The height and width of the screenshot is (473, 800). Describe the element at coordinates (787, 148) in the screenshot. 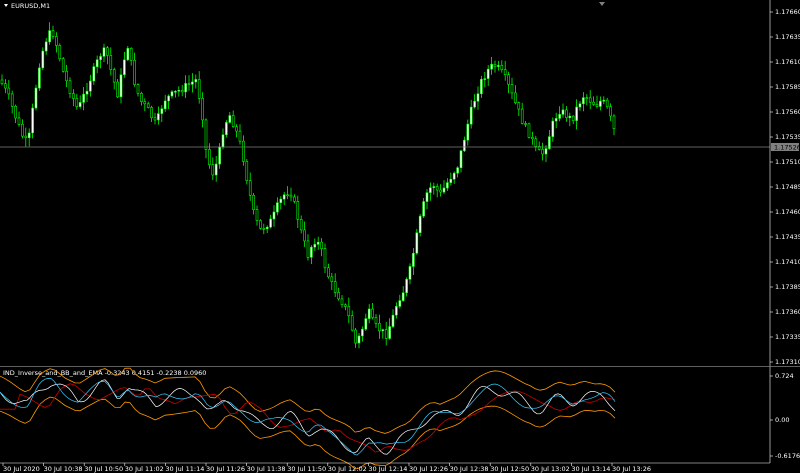

I see `current-price-label: 1.17526` at that location.